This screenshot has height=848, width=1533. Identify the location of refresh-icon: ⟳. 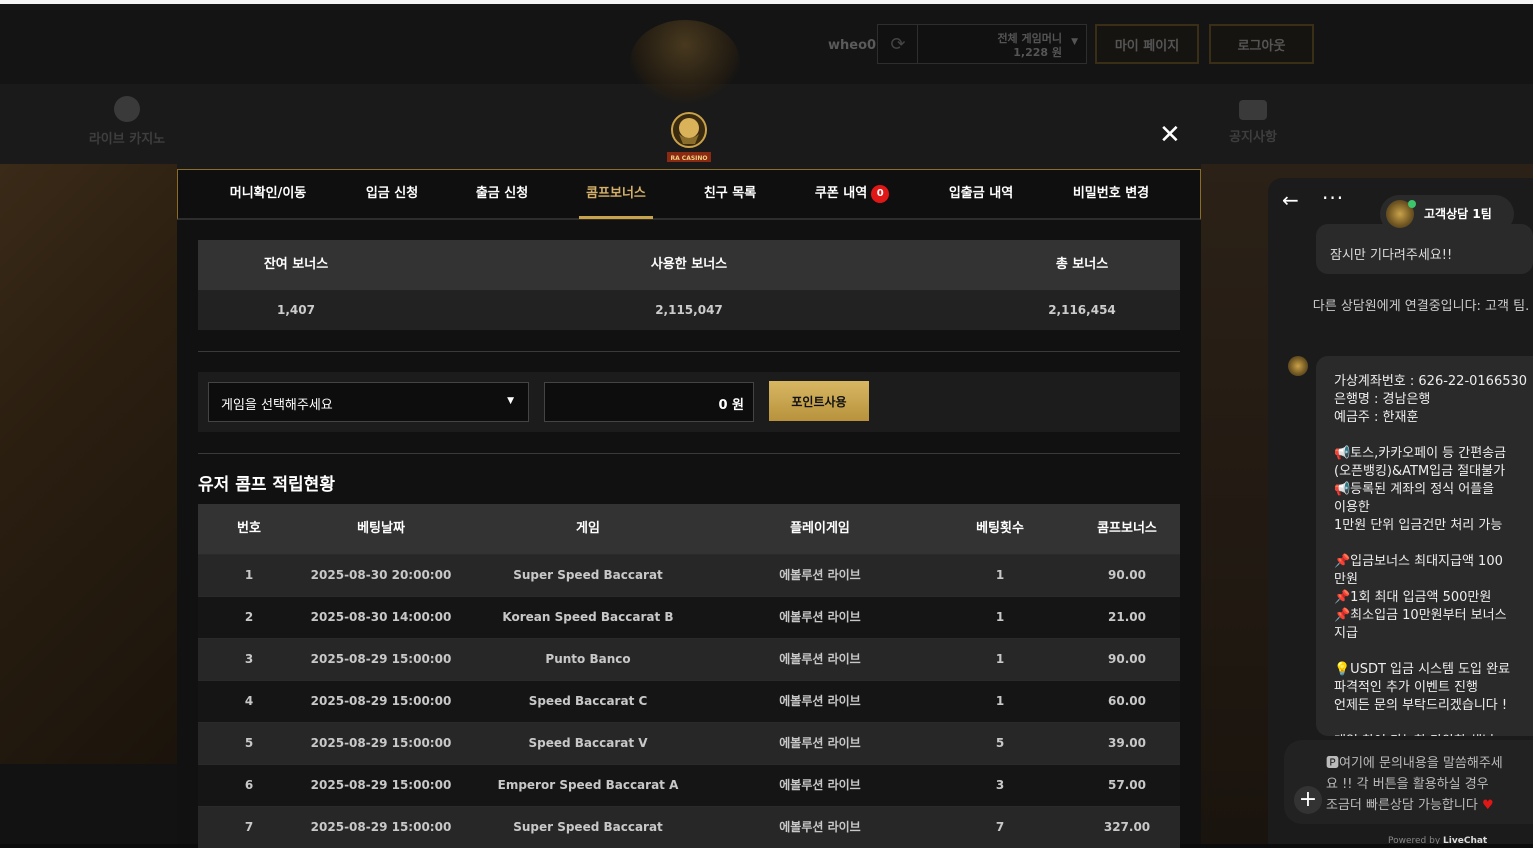
(898, 44).